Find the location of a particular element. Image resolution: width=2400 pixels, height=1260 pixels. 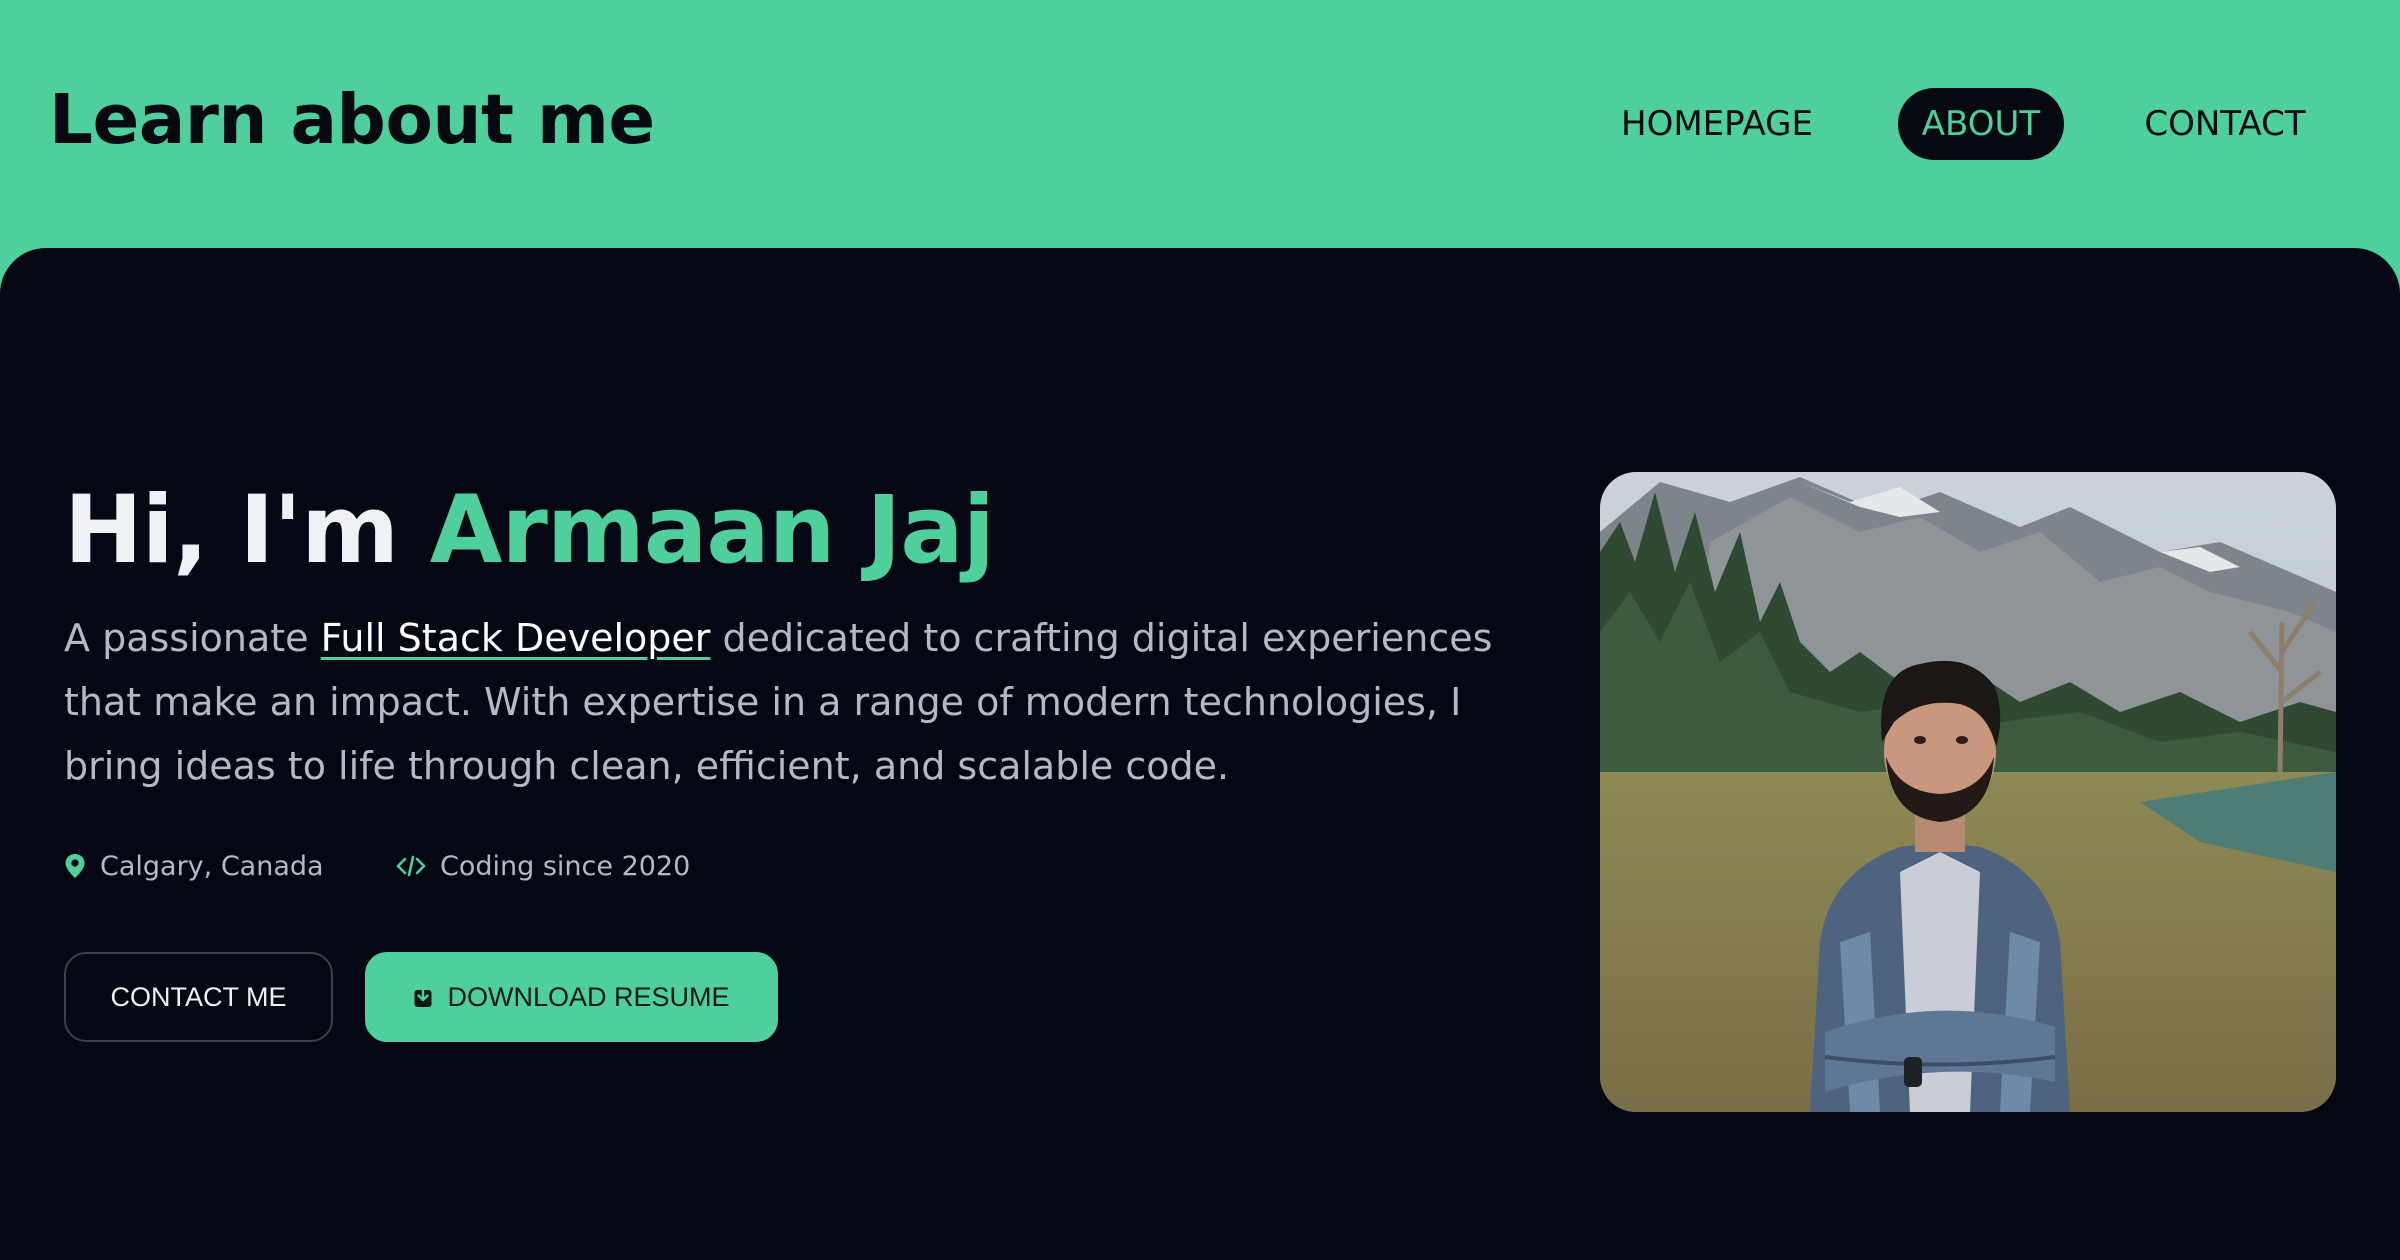

coding-since-text: Coding since 2020 is located at coordinates (565, 866).